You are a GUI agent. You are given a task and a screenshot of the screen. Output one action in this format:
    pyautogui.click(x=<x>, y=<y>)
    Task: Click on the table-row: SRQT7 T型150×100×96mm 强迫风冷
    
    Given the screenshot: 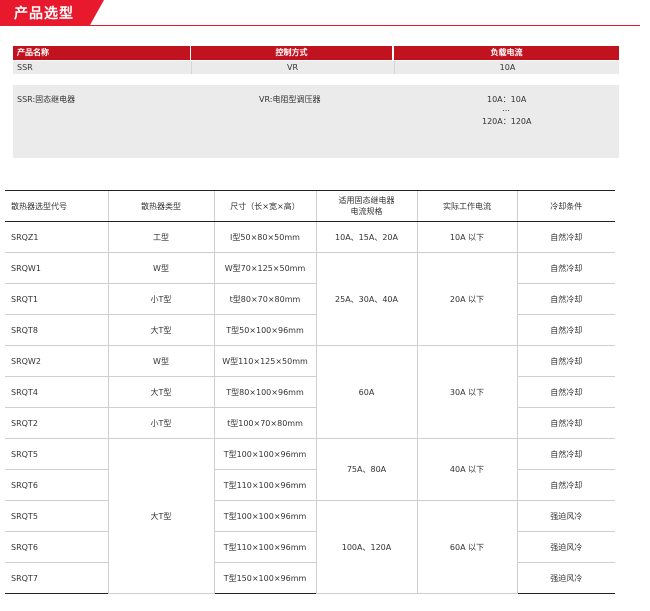 What is the action you would take?
    pyautogui.click(x=310, y=578)
    